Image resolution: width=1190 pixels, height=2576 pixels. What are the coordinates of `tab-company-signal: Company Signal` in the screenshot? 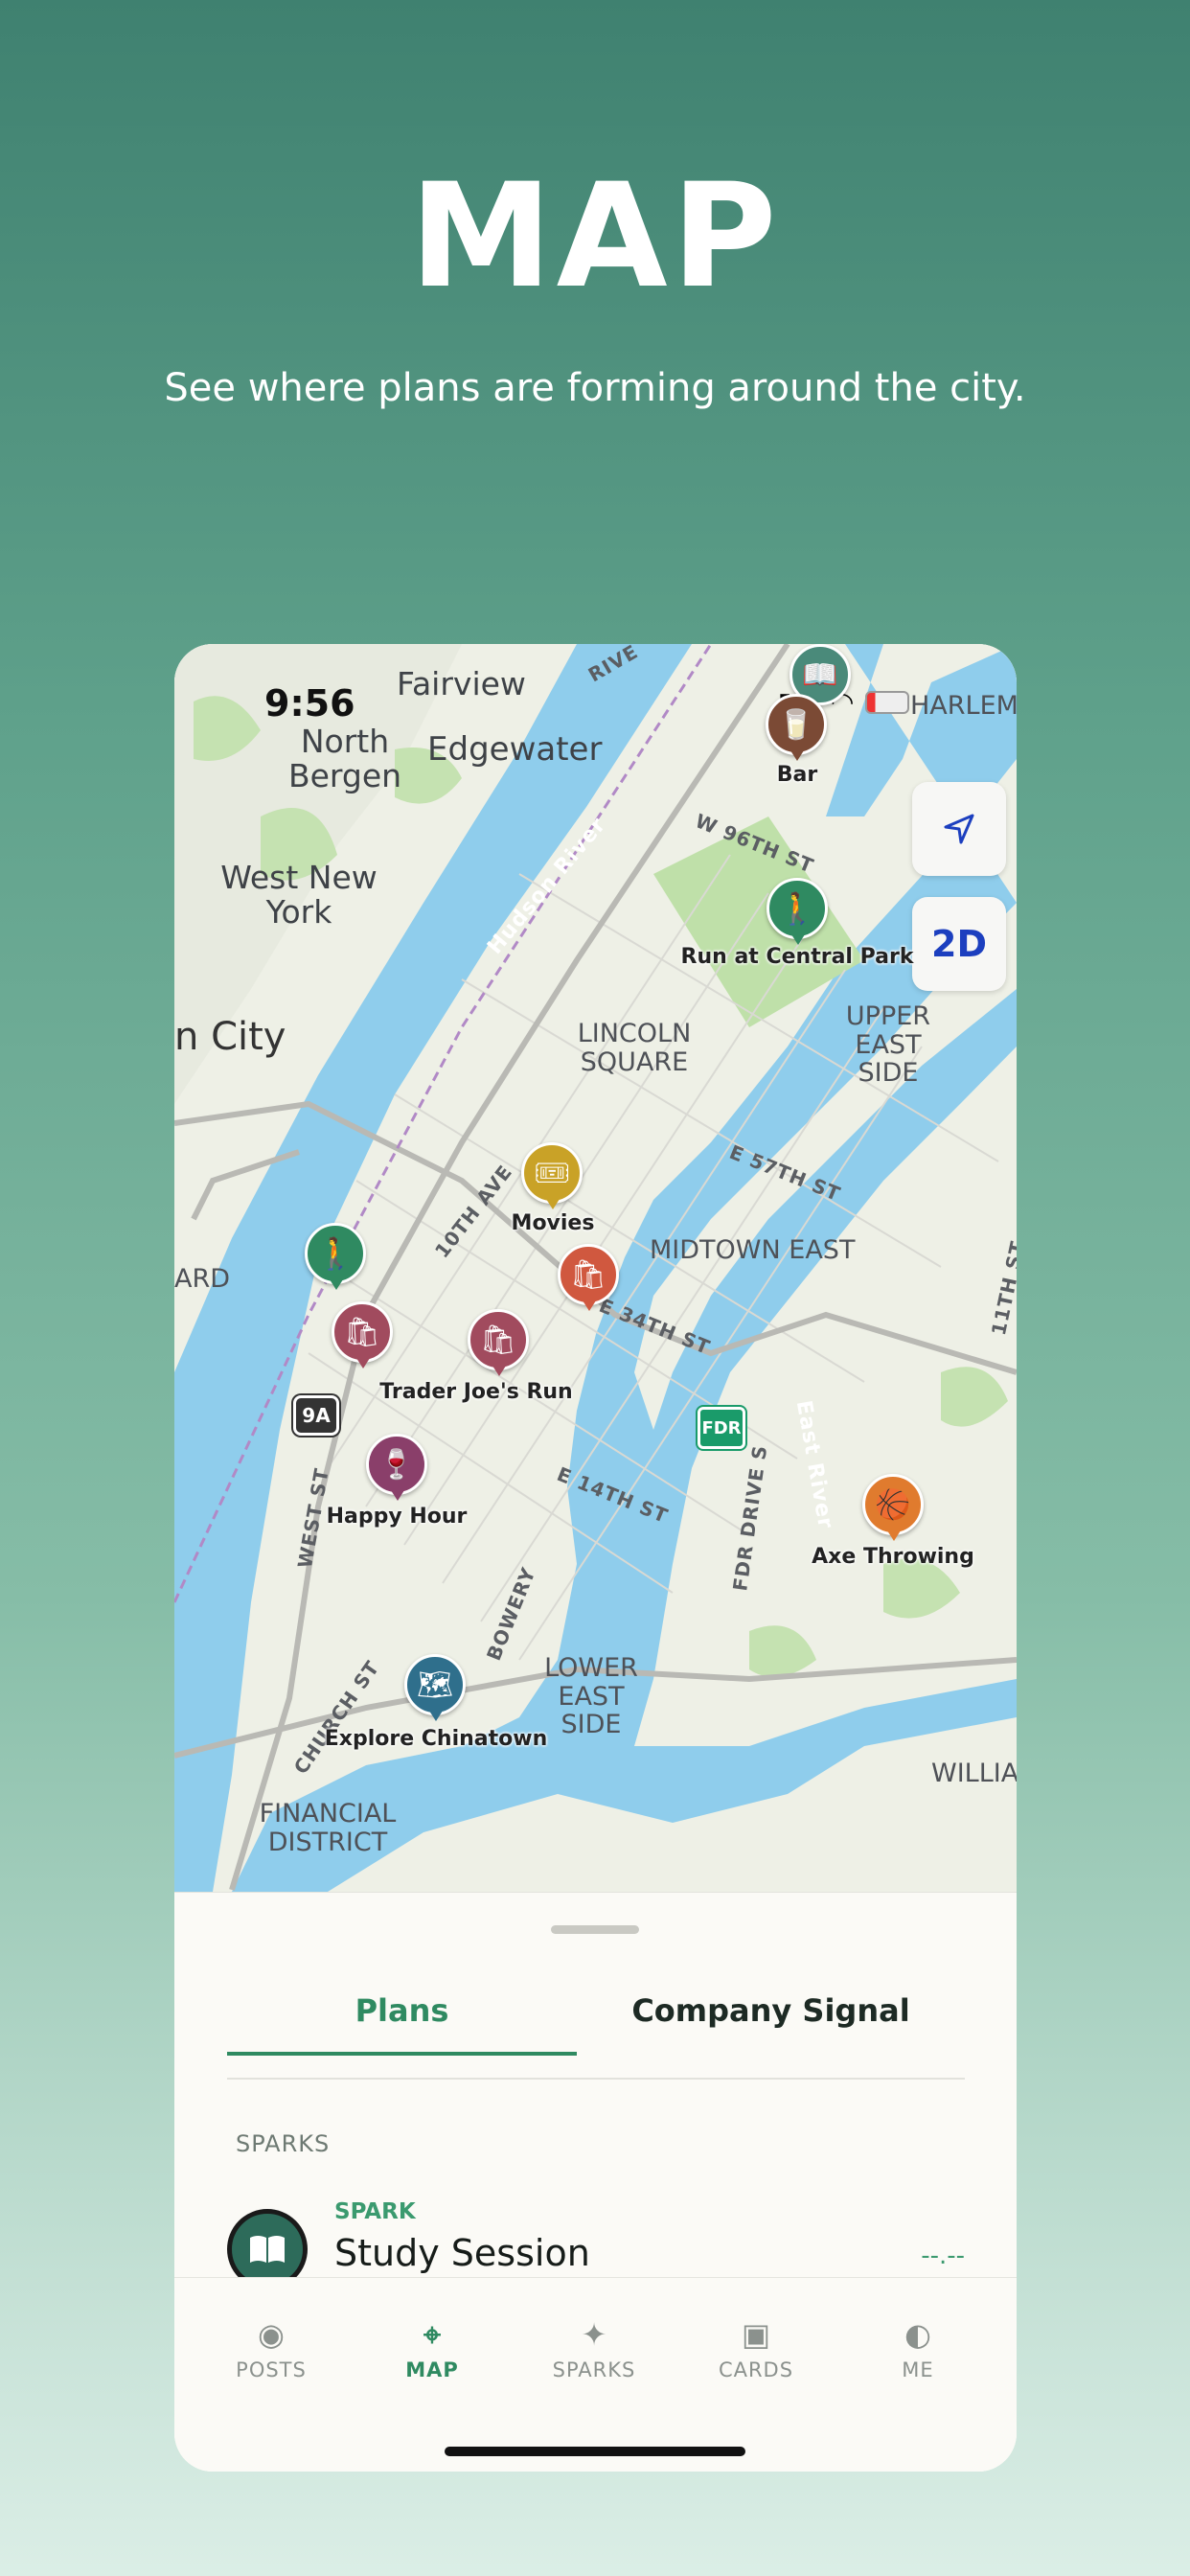 It's located at (771, 2011).